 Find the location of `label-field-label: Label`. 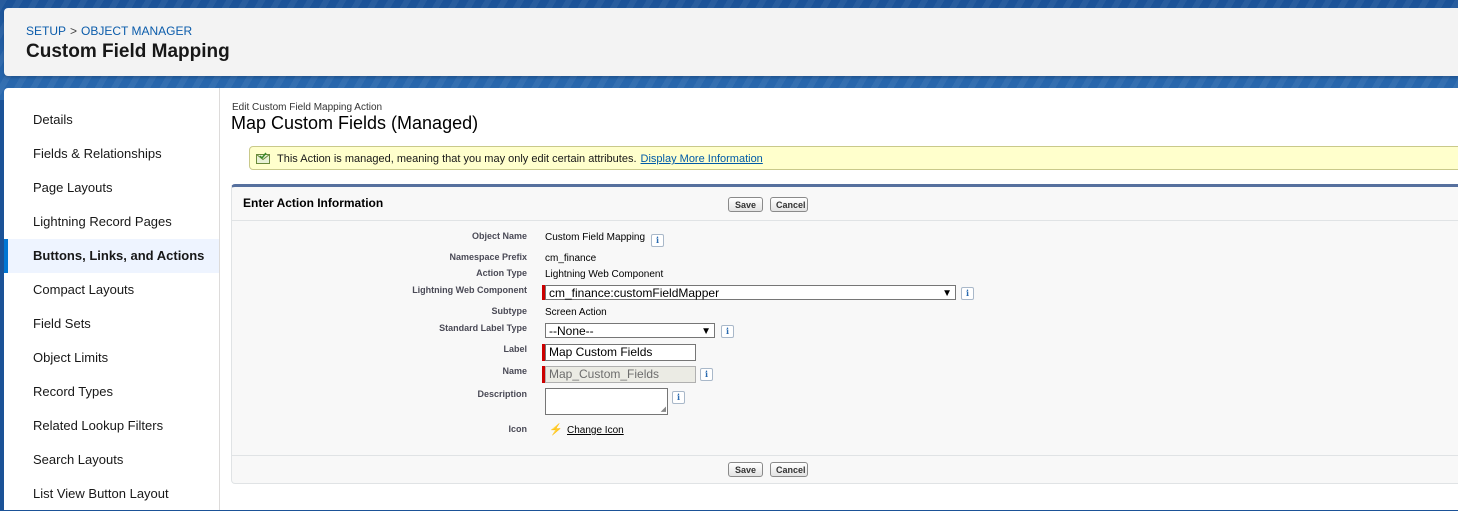

label-field-label: Label is located at coordinates (515, 349).